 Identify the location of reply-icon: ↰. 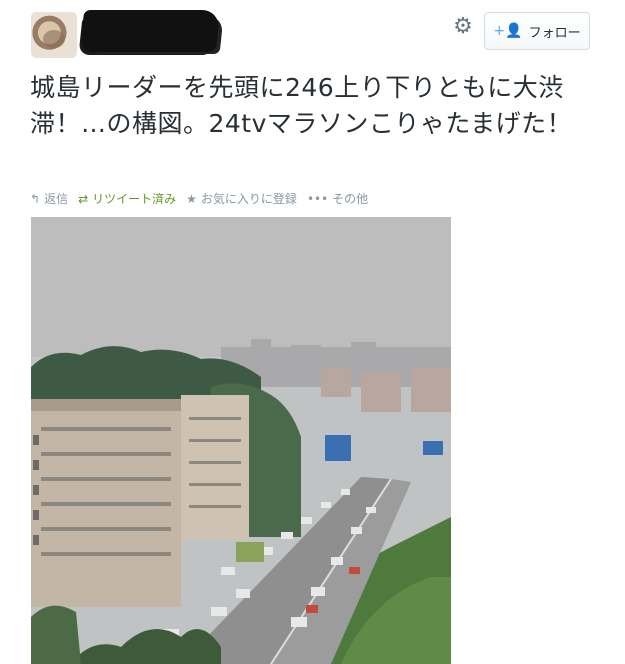
(35, 198).